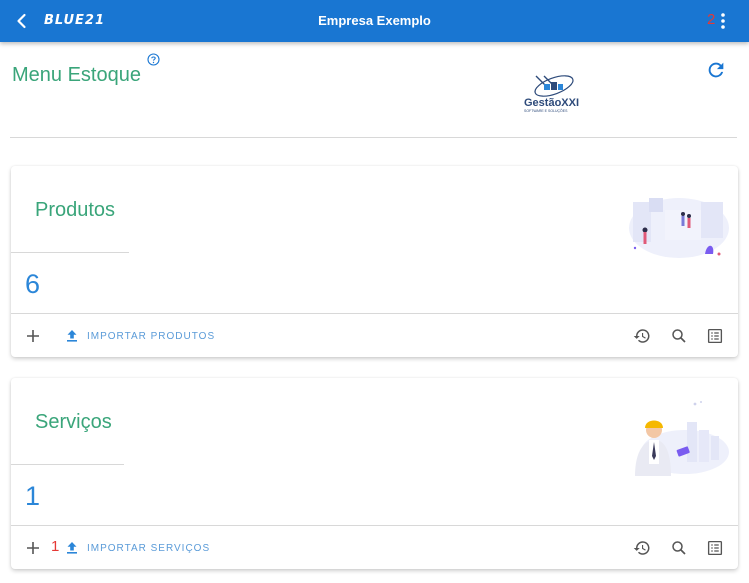  Describe the element at coordinates (716, 70) in the screenshot. I see `refresh-icon` at that location.